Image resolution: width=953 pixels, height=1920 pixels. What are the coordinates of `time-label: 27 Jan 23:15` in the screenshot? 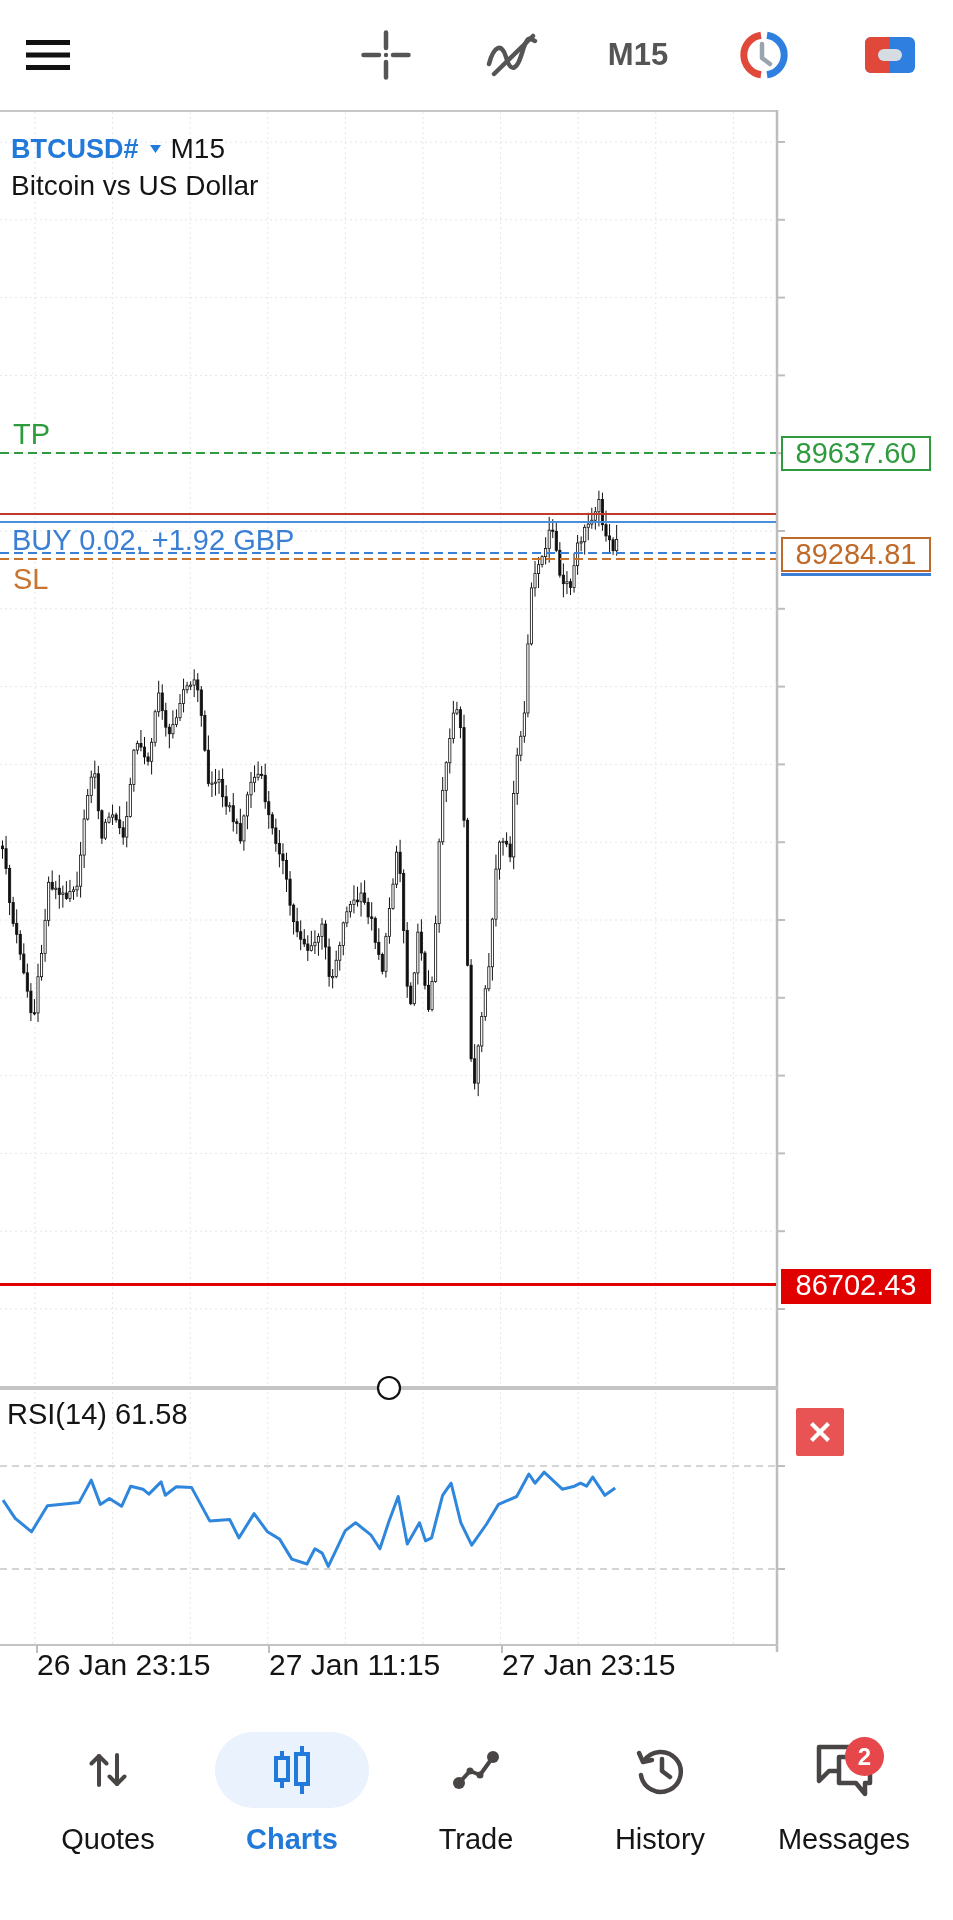 It's located at (589, 1665).